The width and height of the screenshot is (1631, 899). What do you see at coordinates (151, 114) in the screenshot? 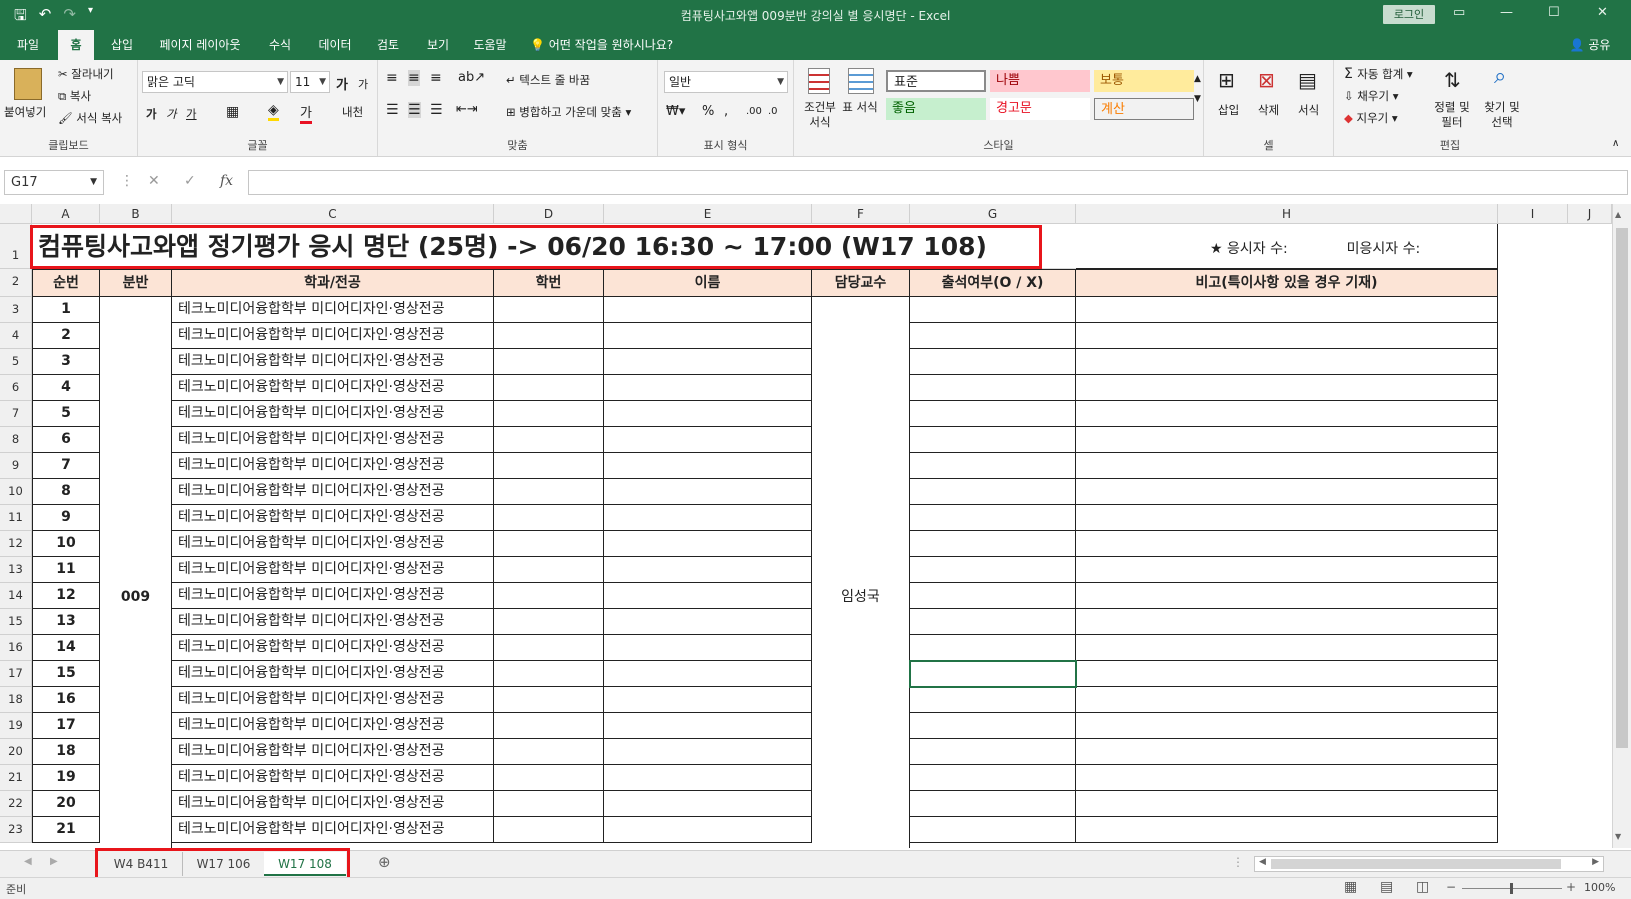
I see `bold-icon: 가` at bounding box center [151, 114].